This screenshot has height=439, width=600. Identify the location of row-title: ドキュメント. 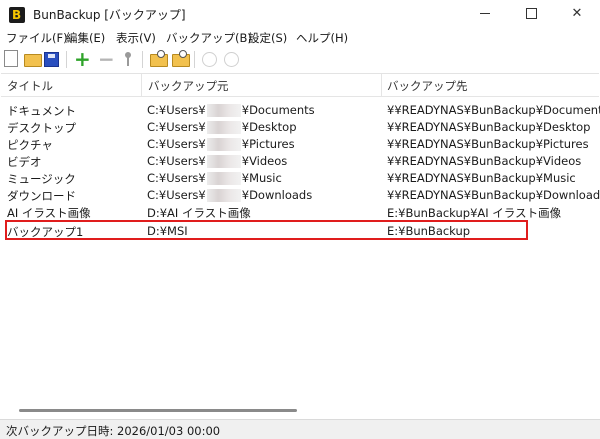
(41, 111).